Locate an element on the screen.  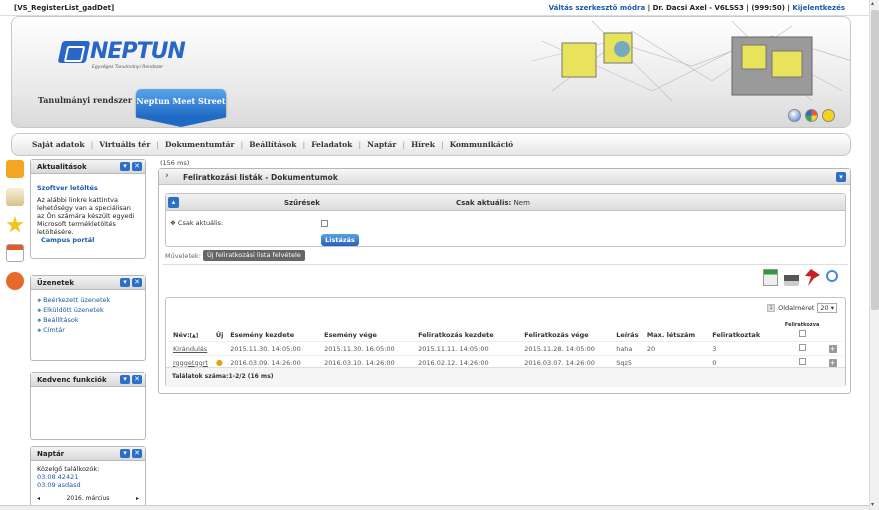
session-timer: (999:50) is located at coordinates (768, 8).